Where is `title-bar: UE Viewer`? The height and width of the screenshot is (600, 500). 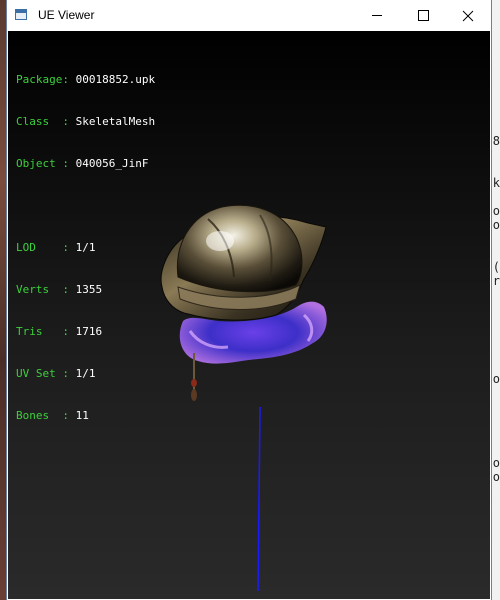 title-bar: UE Viewer is located at coordinates (249, 15).